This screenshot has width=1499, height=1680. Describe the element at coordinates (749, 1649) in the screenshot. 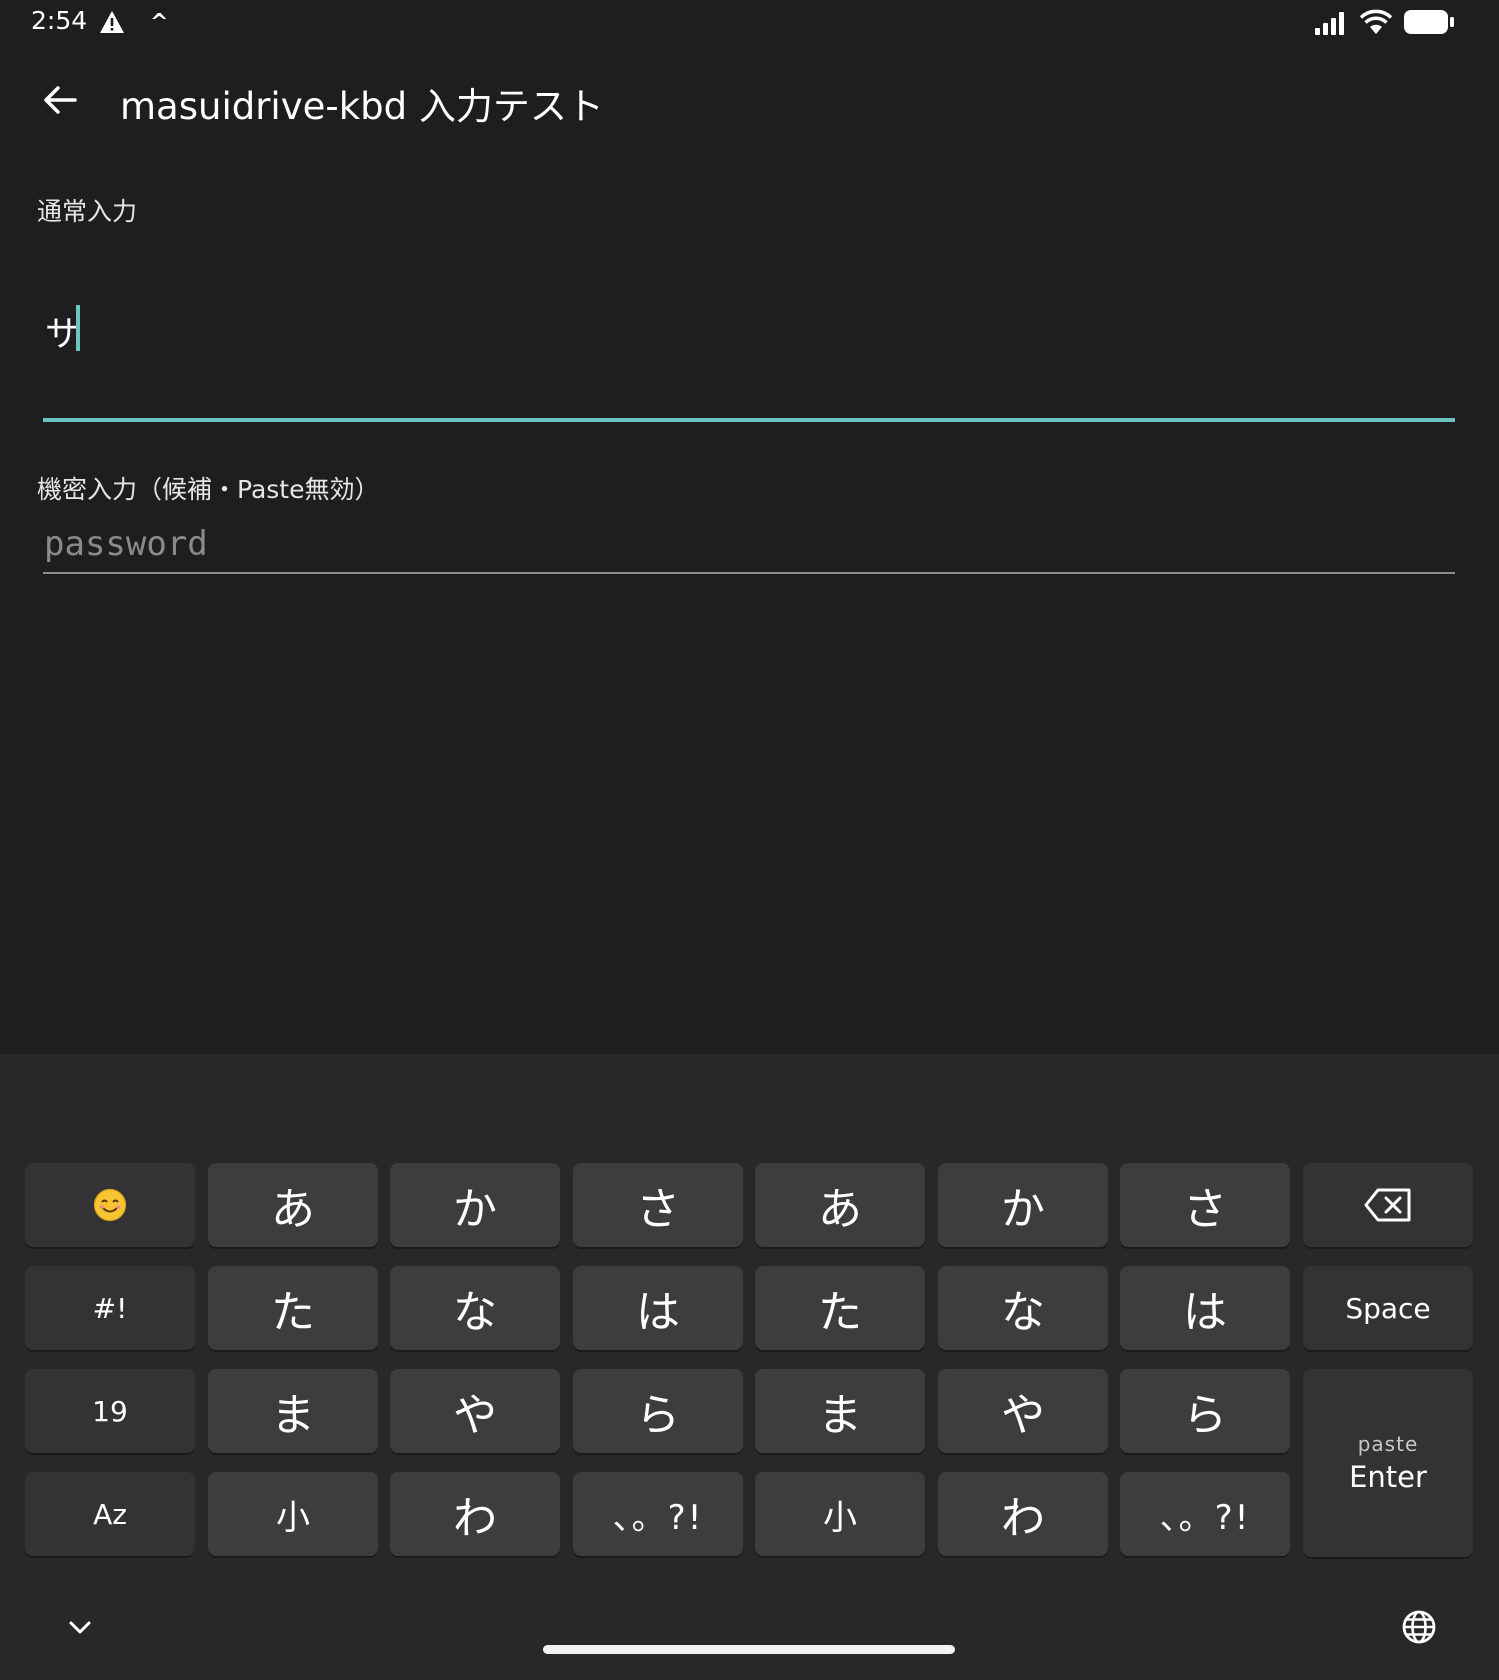

I see `home-indicator` at that location.